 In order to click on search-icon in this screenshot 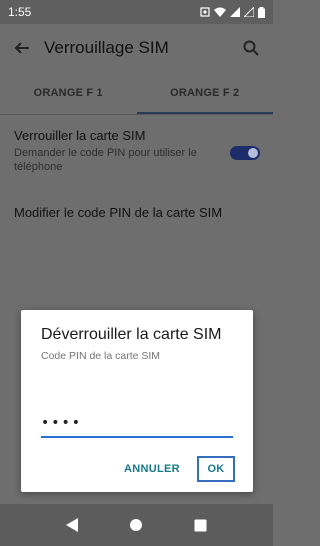, I will do `click(251, 48)`.